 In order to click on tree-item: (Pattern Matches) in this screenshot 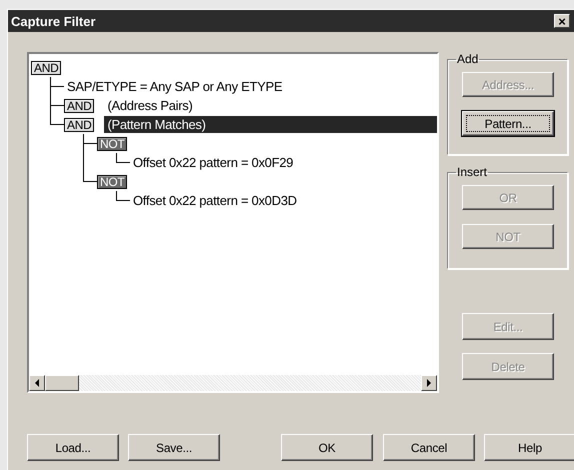, I will do `click(270, 124)`.